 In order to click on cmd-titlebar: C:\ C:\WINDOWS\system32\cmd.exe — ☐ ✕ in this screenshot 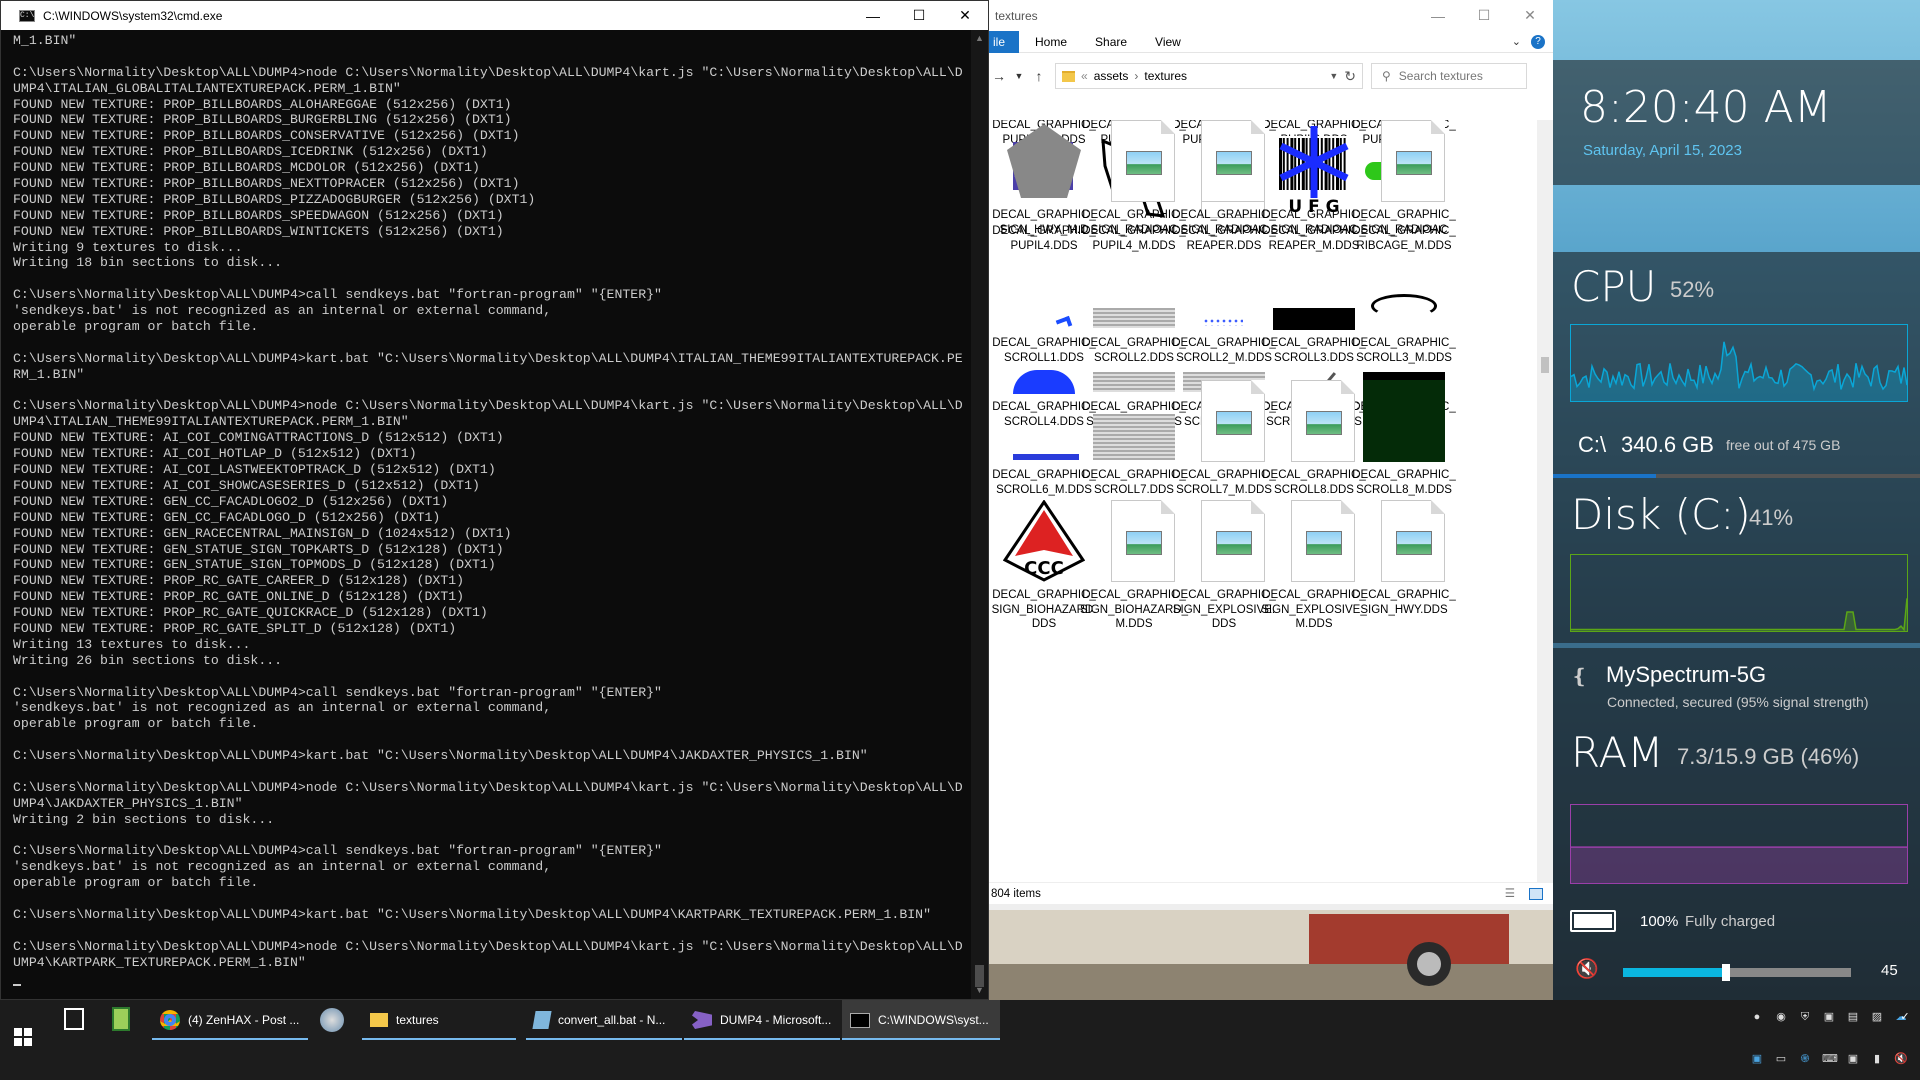, I will do `click(494, 15)`.